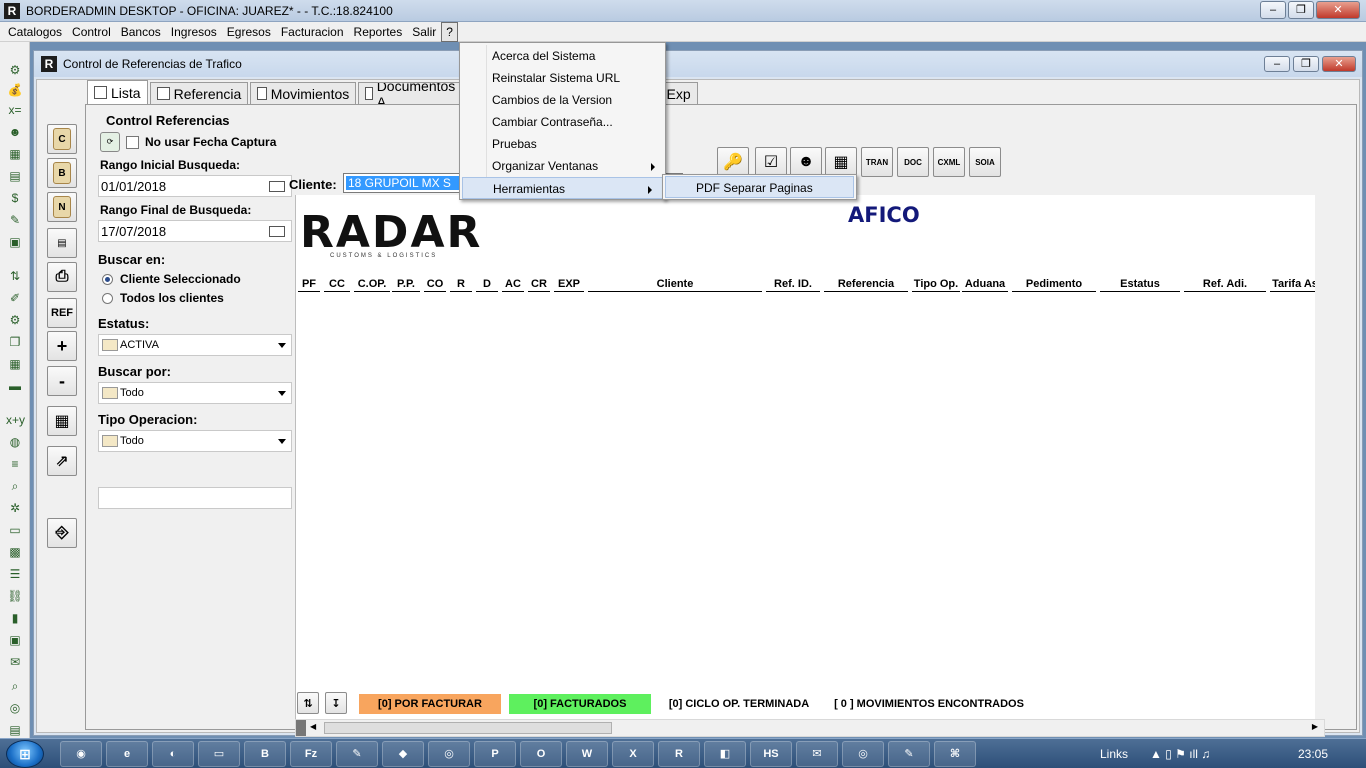 The height and width of the screenshot is (768, 1366). I want to click on windows-button: ▦, so click(841, 162).